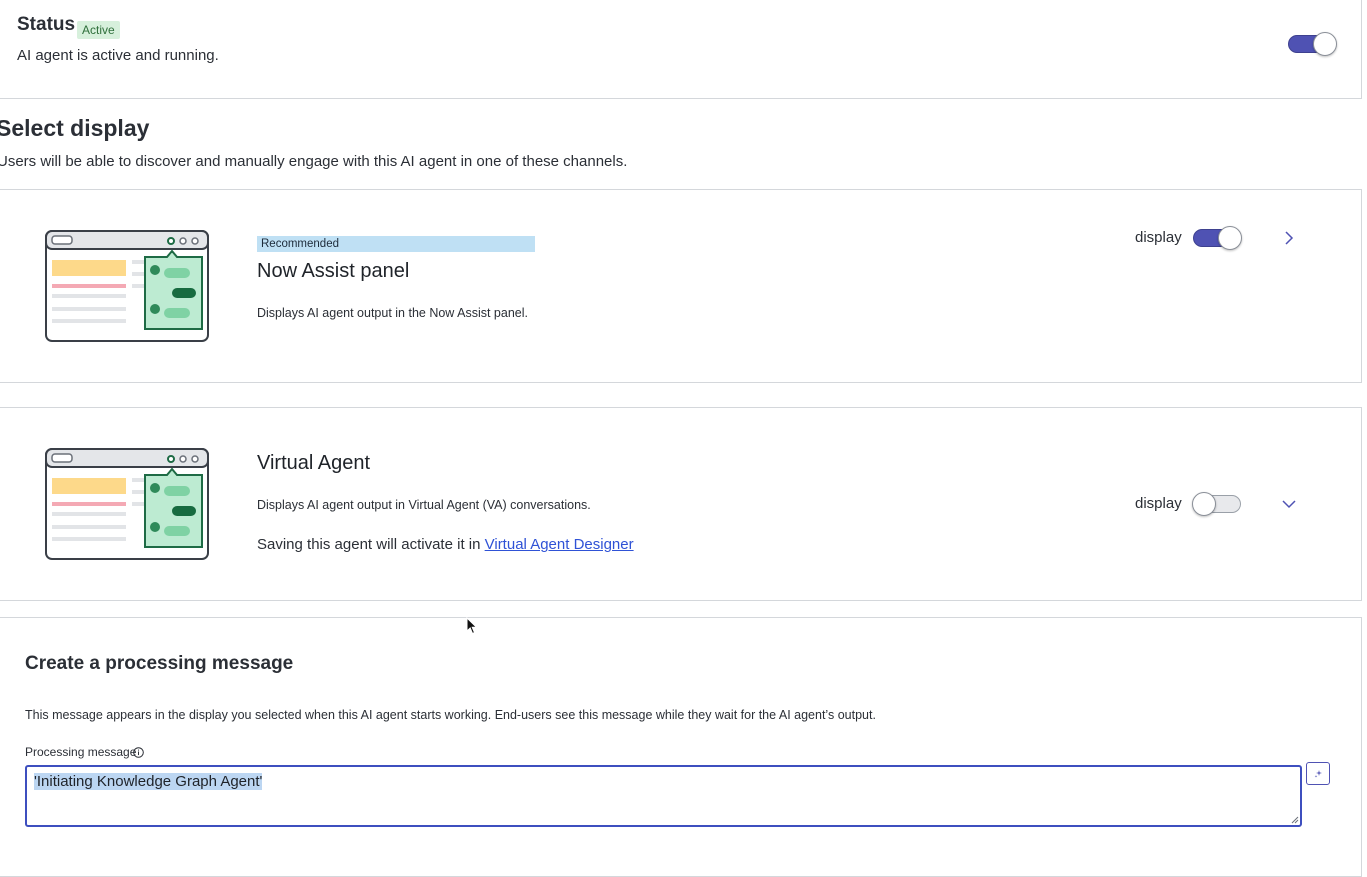  I want to click on chevron-down-icon, so click(1289, 504).